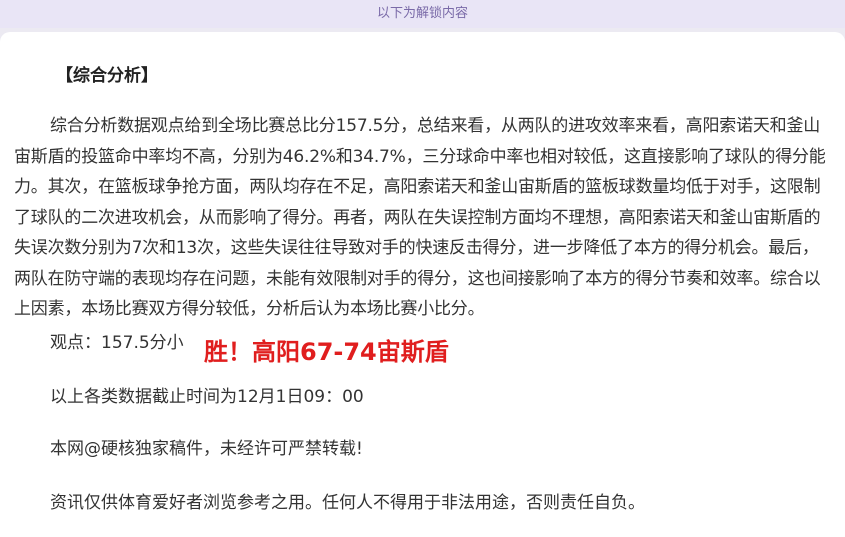  Describe the element at coordinates (422, 14) in the screenshot. I see `unlock-banner: 以下为解锁内容` at that location.